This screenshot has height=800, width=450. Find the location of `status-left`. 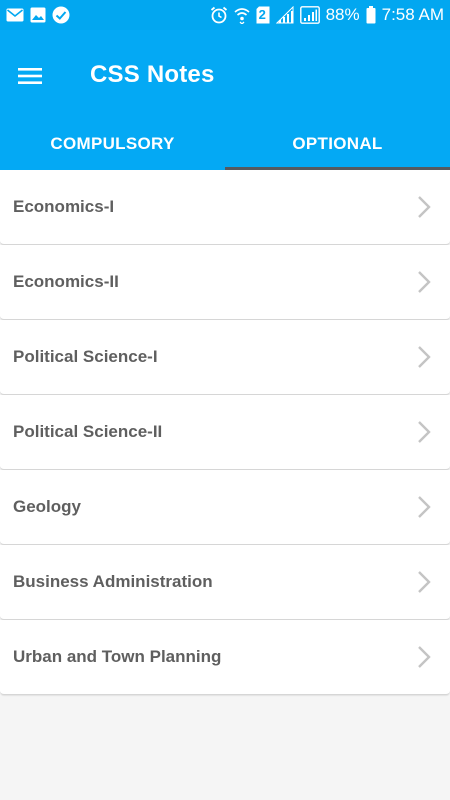

status-left is located at coordinates (38, 15).